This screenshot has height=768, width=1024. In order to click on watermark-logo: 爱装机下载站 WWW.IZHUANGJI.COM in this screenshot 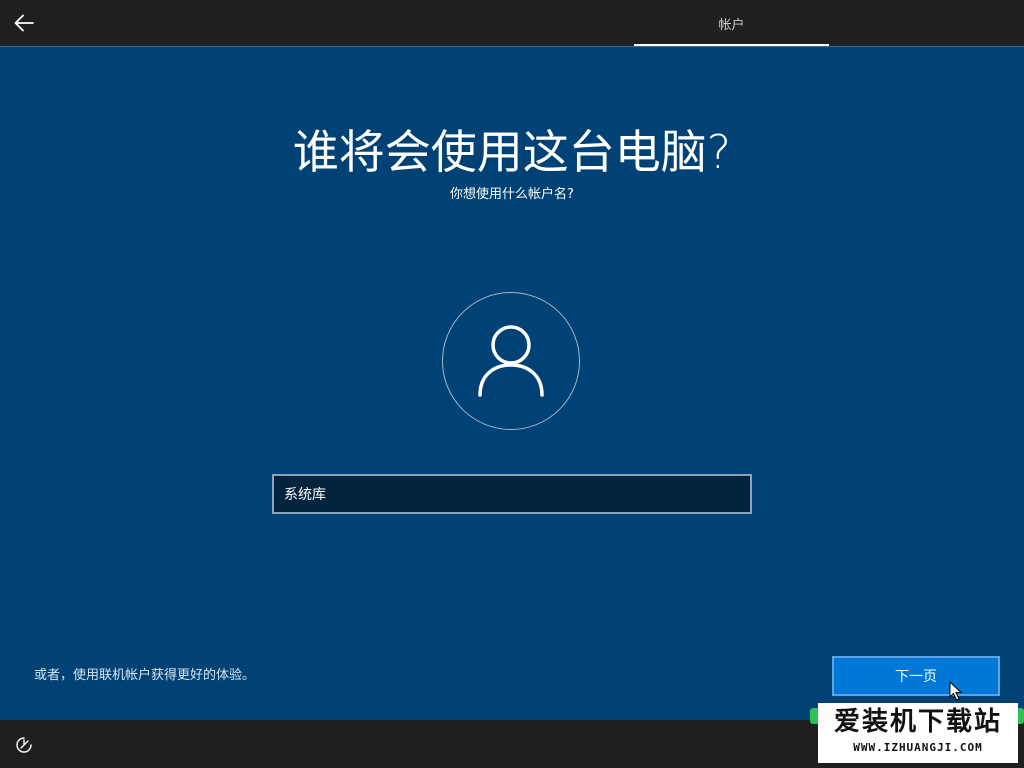, I will do `click(918, 733)`.